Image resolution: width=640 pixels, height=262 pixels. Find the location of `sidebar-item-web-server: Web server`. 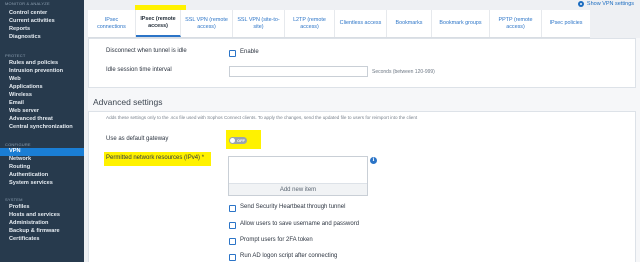

sidebar-item-web-server: Web server is located at coordinates (42, 112).